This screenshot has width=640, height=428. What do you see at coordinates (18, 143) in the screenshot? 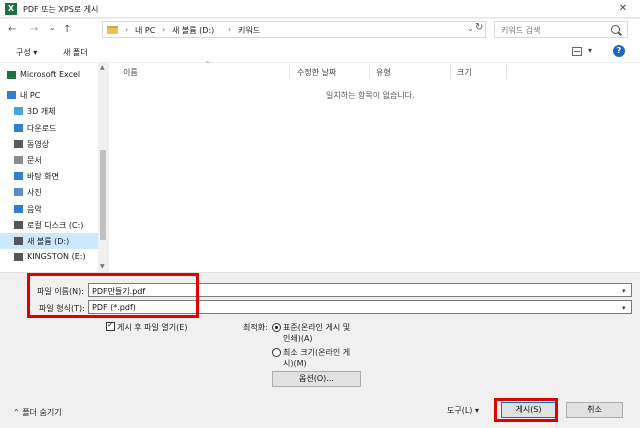
I see `video-icon` at bounding box center [18, 143].